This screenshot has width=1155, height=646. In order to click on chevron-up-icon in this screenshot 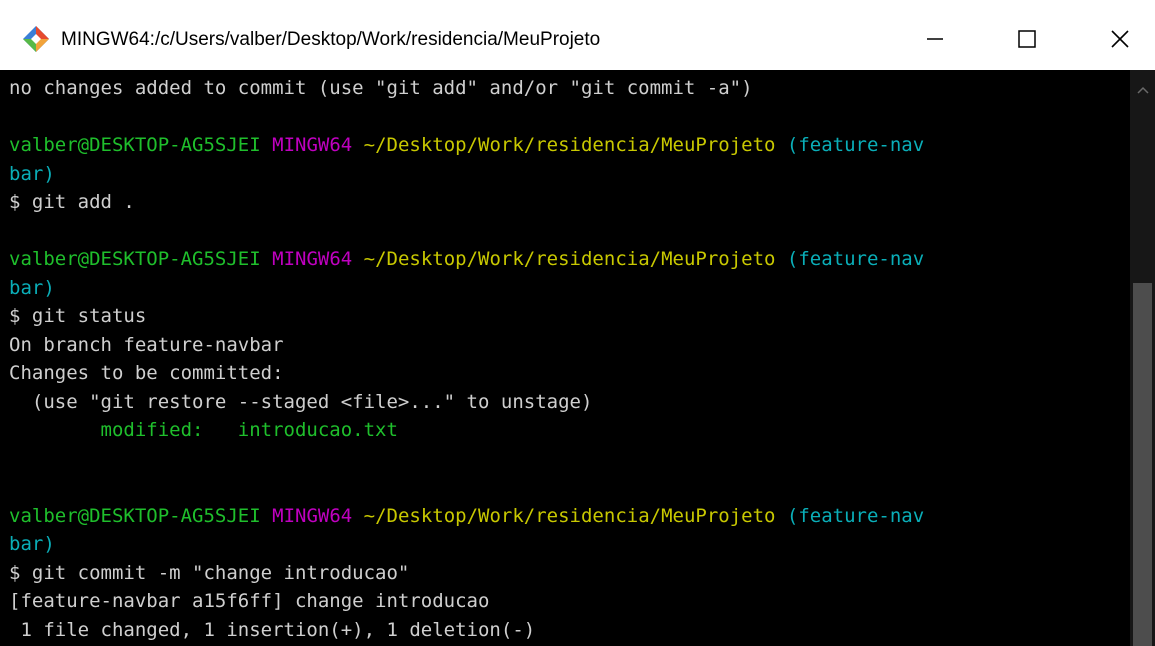, I will do `click(1142, 90)`.